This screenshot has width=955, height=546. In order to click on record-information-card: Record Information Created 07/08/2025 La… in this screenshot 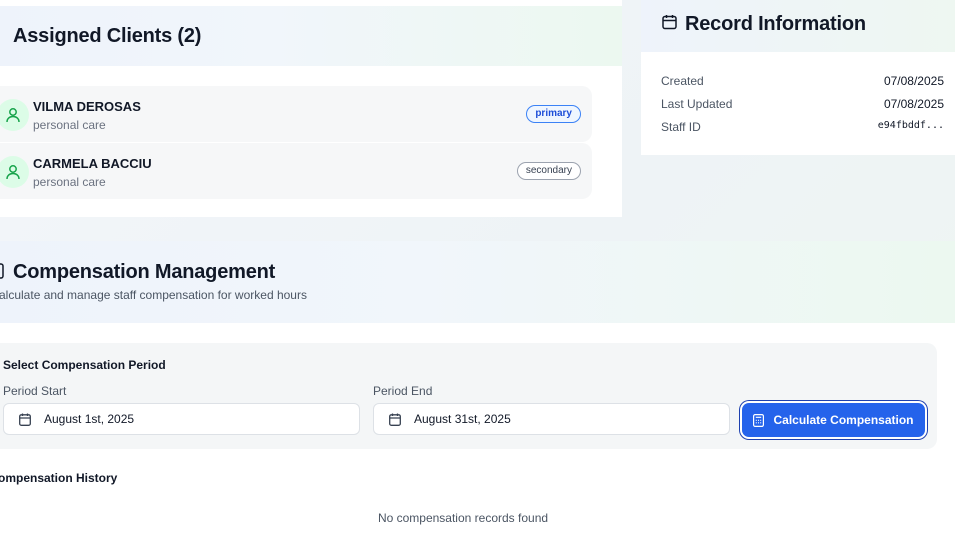, I will do `click(798, 77)`.